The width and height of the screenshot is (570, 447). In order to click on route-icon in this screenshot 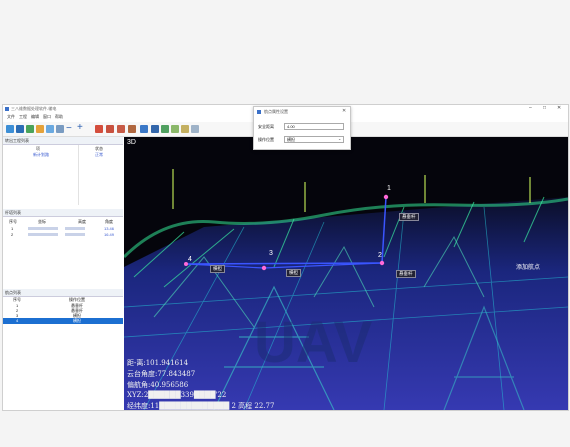, I will do `click(132, 129)`.